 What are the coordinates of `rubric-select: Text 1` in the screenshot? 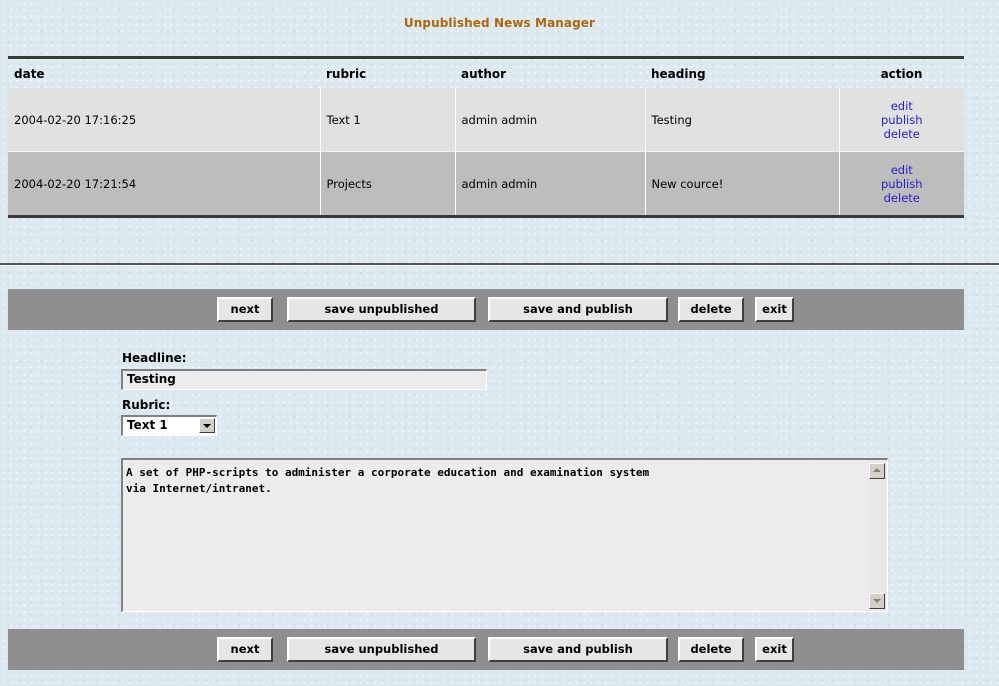 It's located at (169, 425).